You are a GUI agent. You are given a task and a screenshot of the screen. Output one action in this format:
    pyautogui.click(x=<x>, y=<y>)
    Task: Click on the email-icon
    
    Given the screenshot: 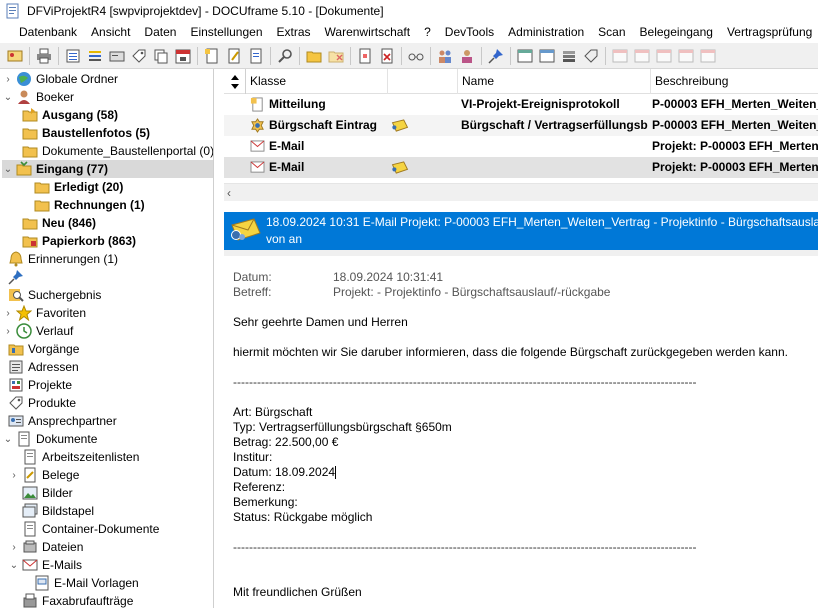 What is the action you would take?
    pyautogui.click(x=257, y=146)
    